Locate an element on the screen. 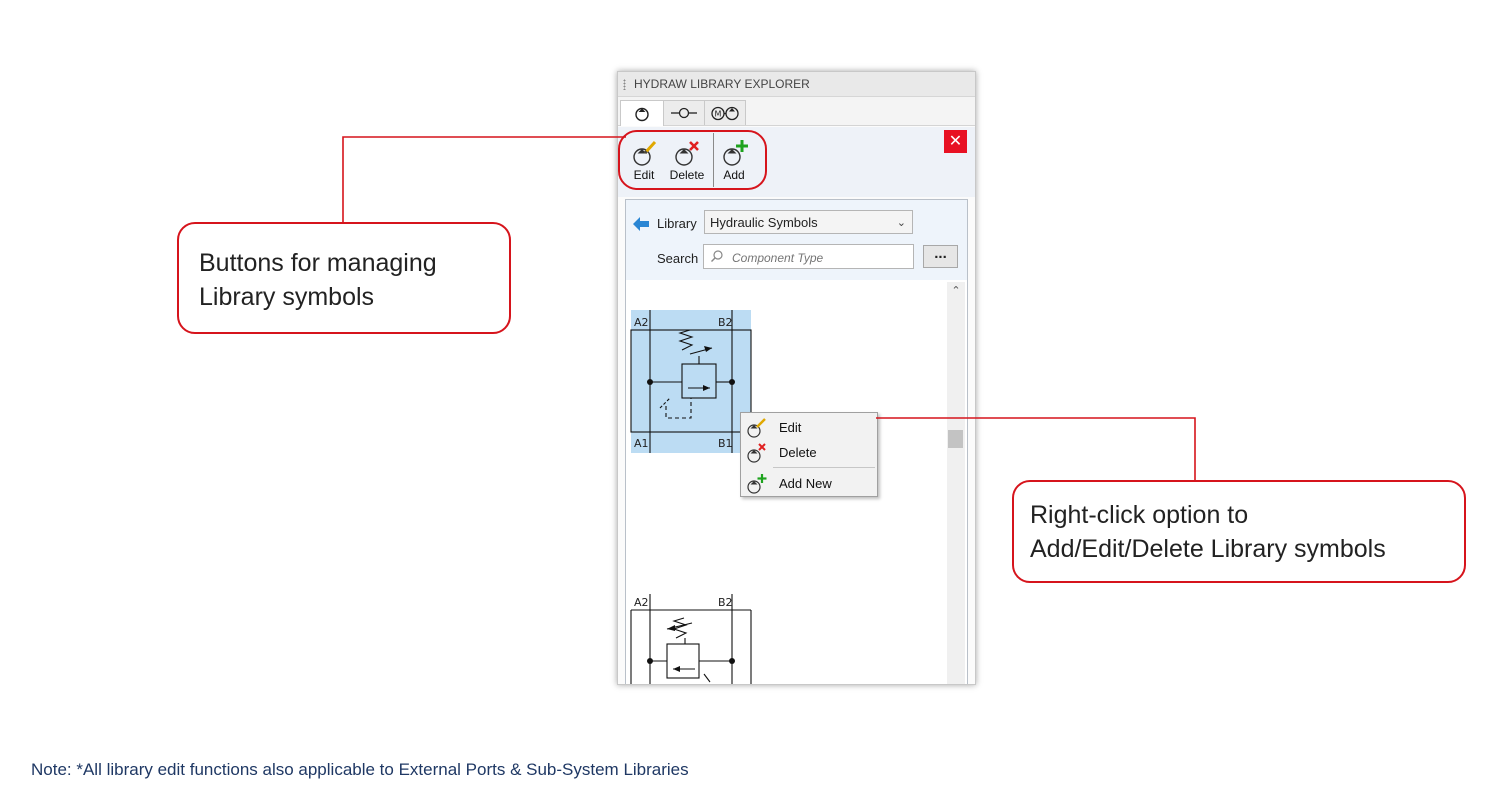 Image resolution: width=1500 pixels, height=795 pixels. search-input is located at coordinates (820, 257).